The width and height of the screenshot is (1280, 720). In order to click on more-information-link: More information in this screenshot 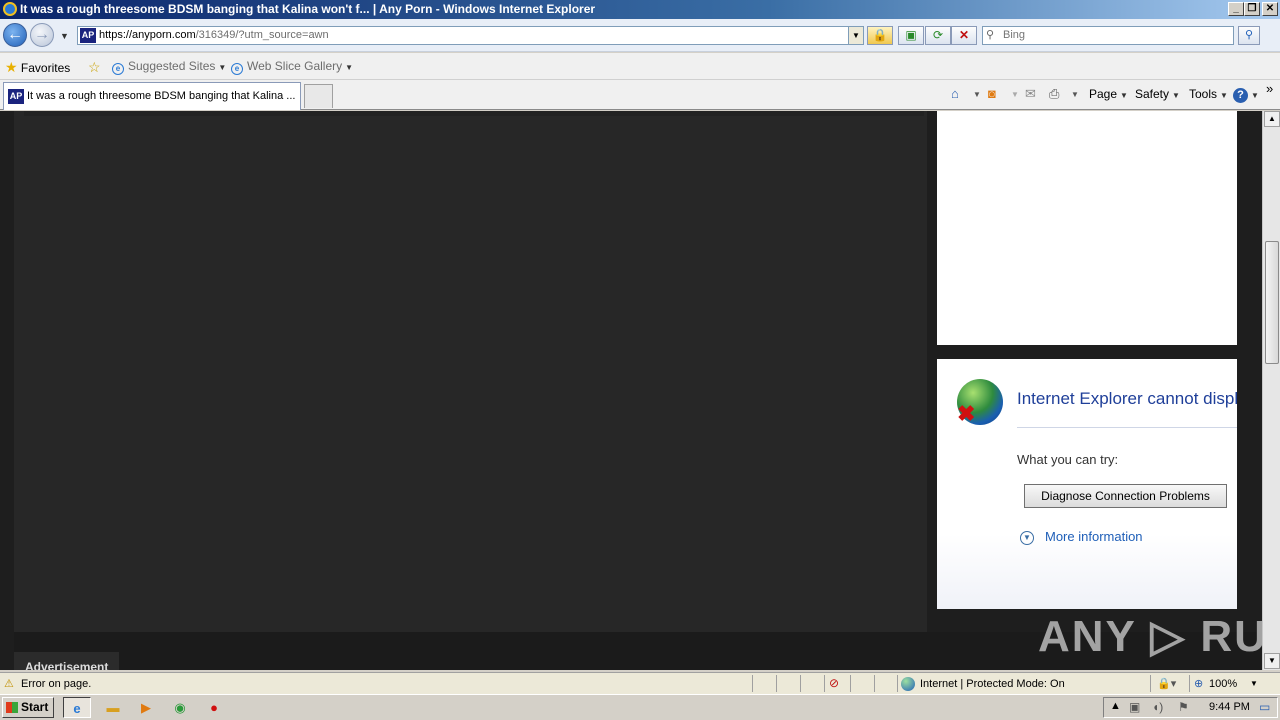, I will do `click(1094, 536)`.